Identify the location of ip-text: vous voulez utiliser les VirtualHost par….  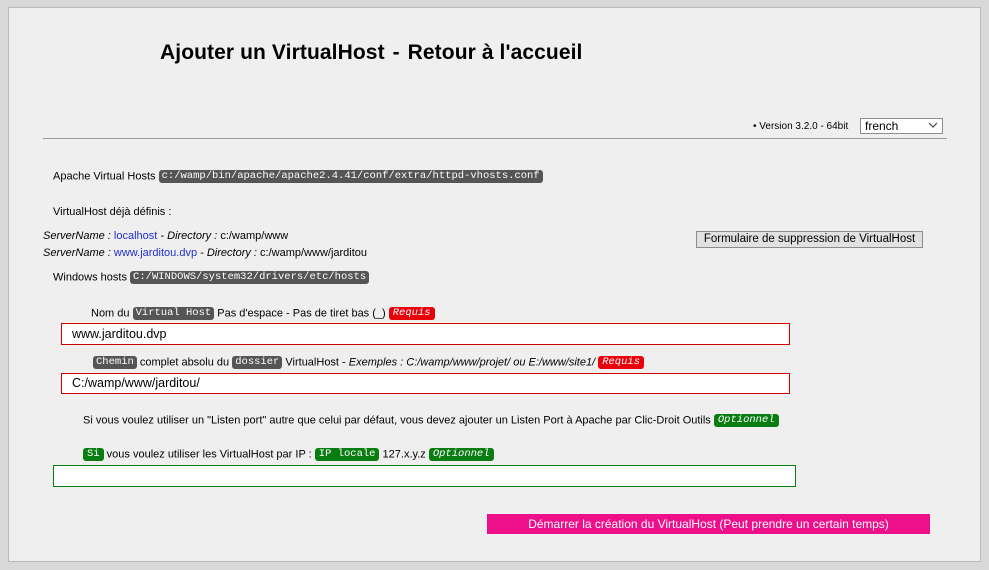
(209, 454).